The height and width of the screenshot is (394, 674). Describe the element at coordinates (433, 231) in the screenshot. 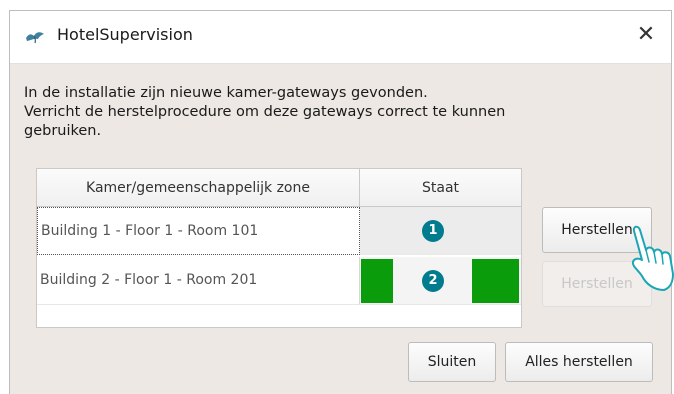

I see `callout-badge: 1` at that location.